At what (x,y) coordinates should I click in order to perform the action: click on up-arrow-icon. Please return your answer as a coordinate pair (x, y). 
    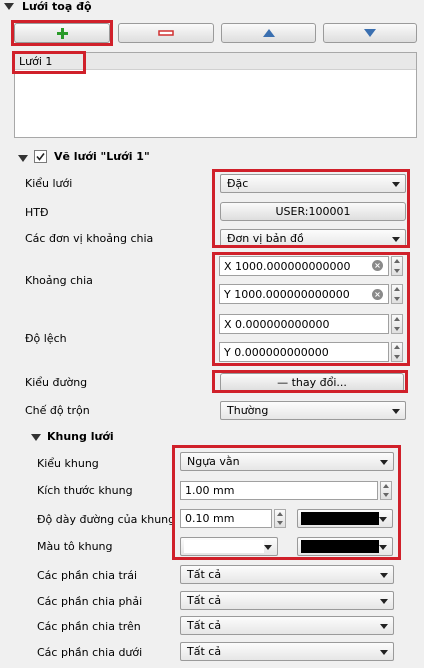
    Looking at the image, I should click on (268, 33).